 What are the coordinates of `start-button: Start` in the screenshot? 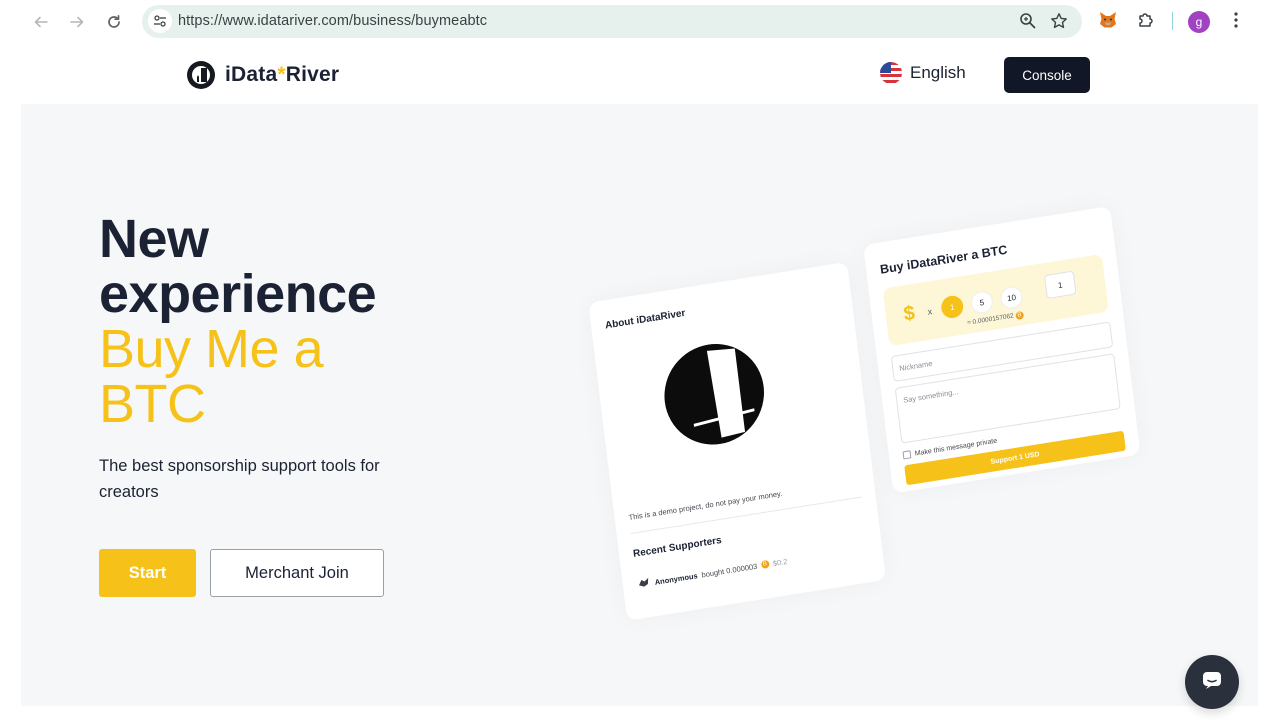 It's located at (147, 573).